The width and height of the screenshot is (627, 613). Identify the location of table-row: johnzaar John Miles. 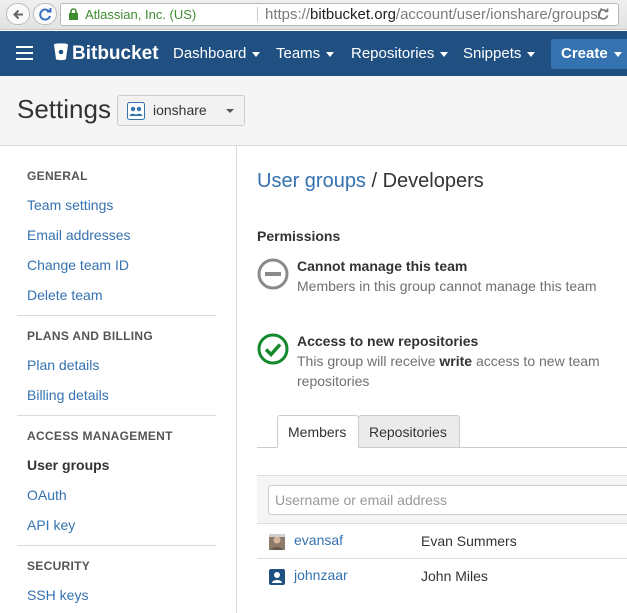
(442, 575).